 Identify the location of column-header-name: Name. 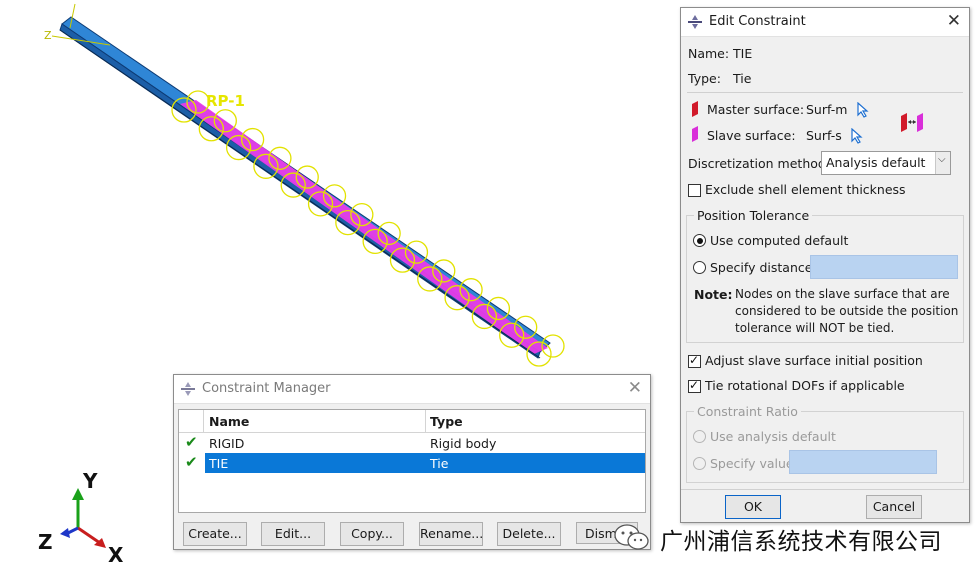
(229, 421).